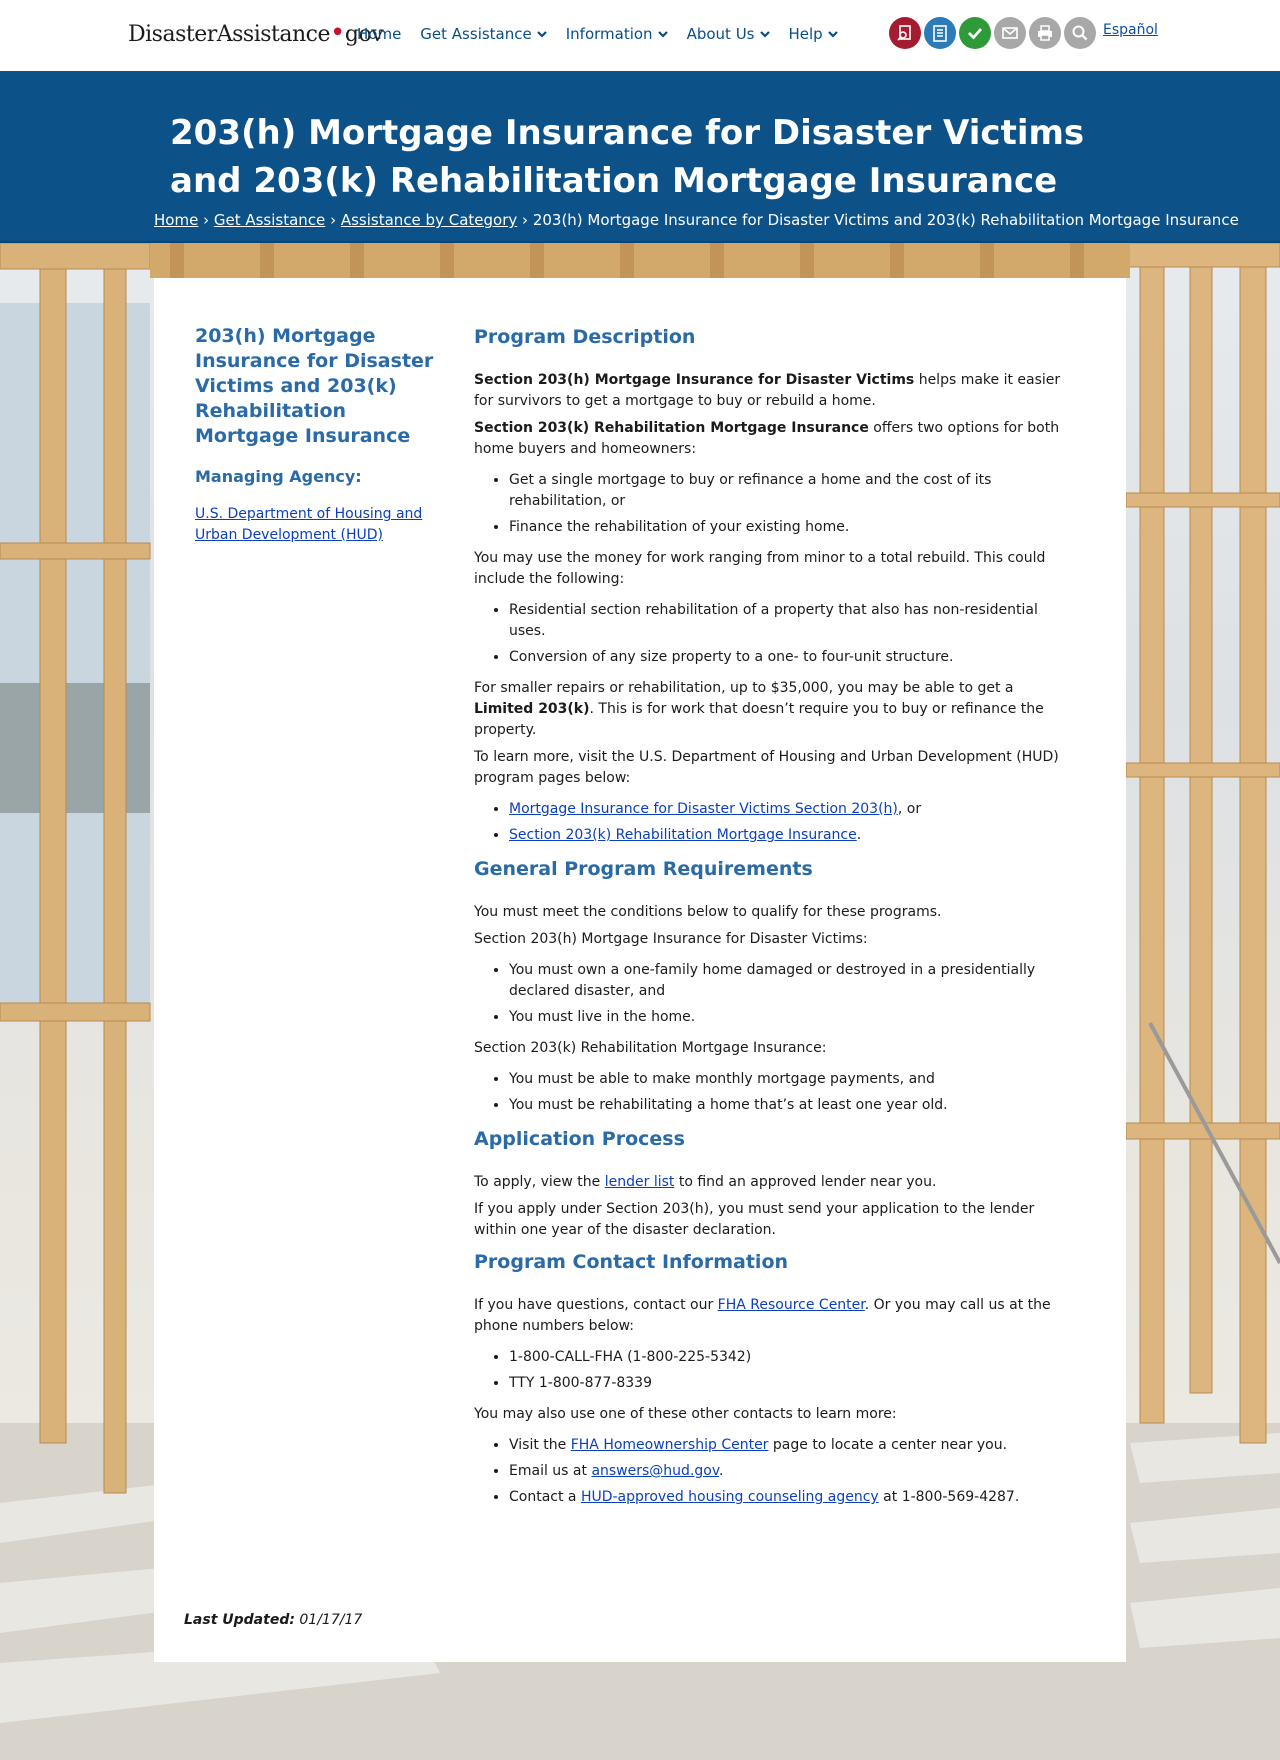 The width and height of the screenshot is (1280, 1760). I want to click on site-logo: DisasterAssistance•gov, so click(256, 33).